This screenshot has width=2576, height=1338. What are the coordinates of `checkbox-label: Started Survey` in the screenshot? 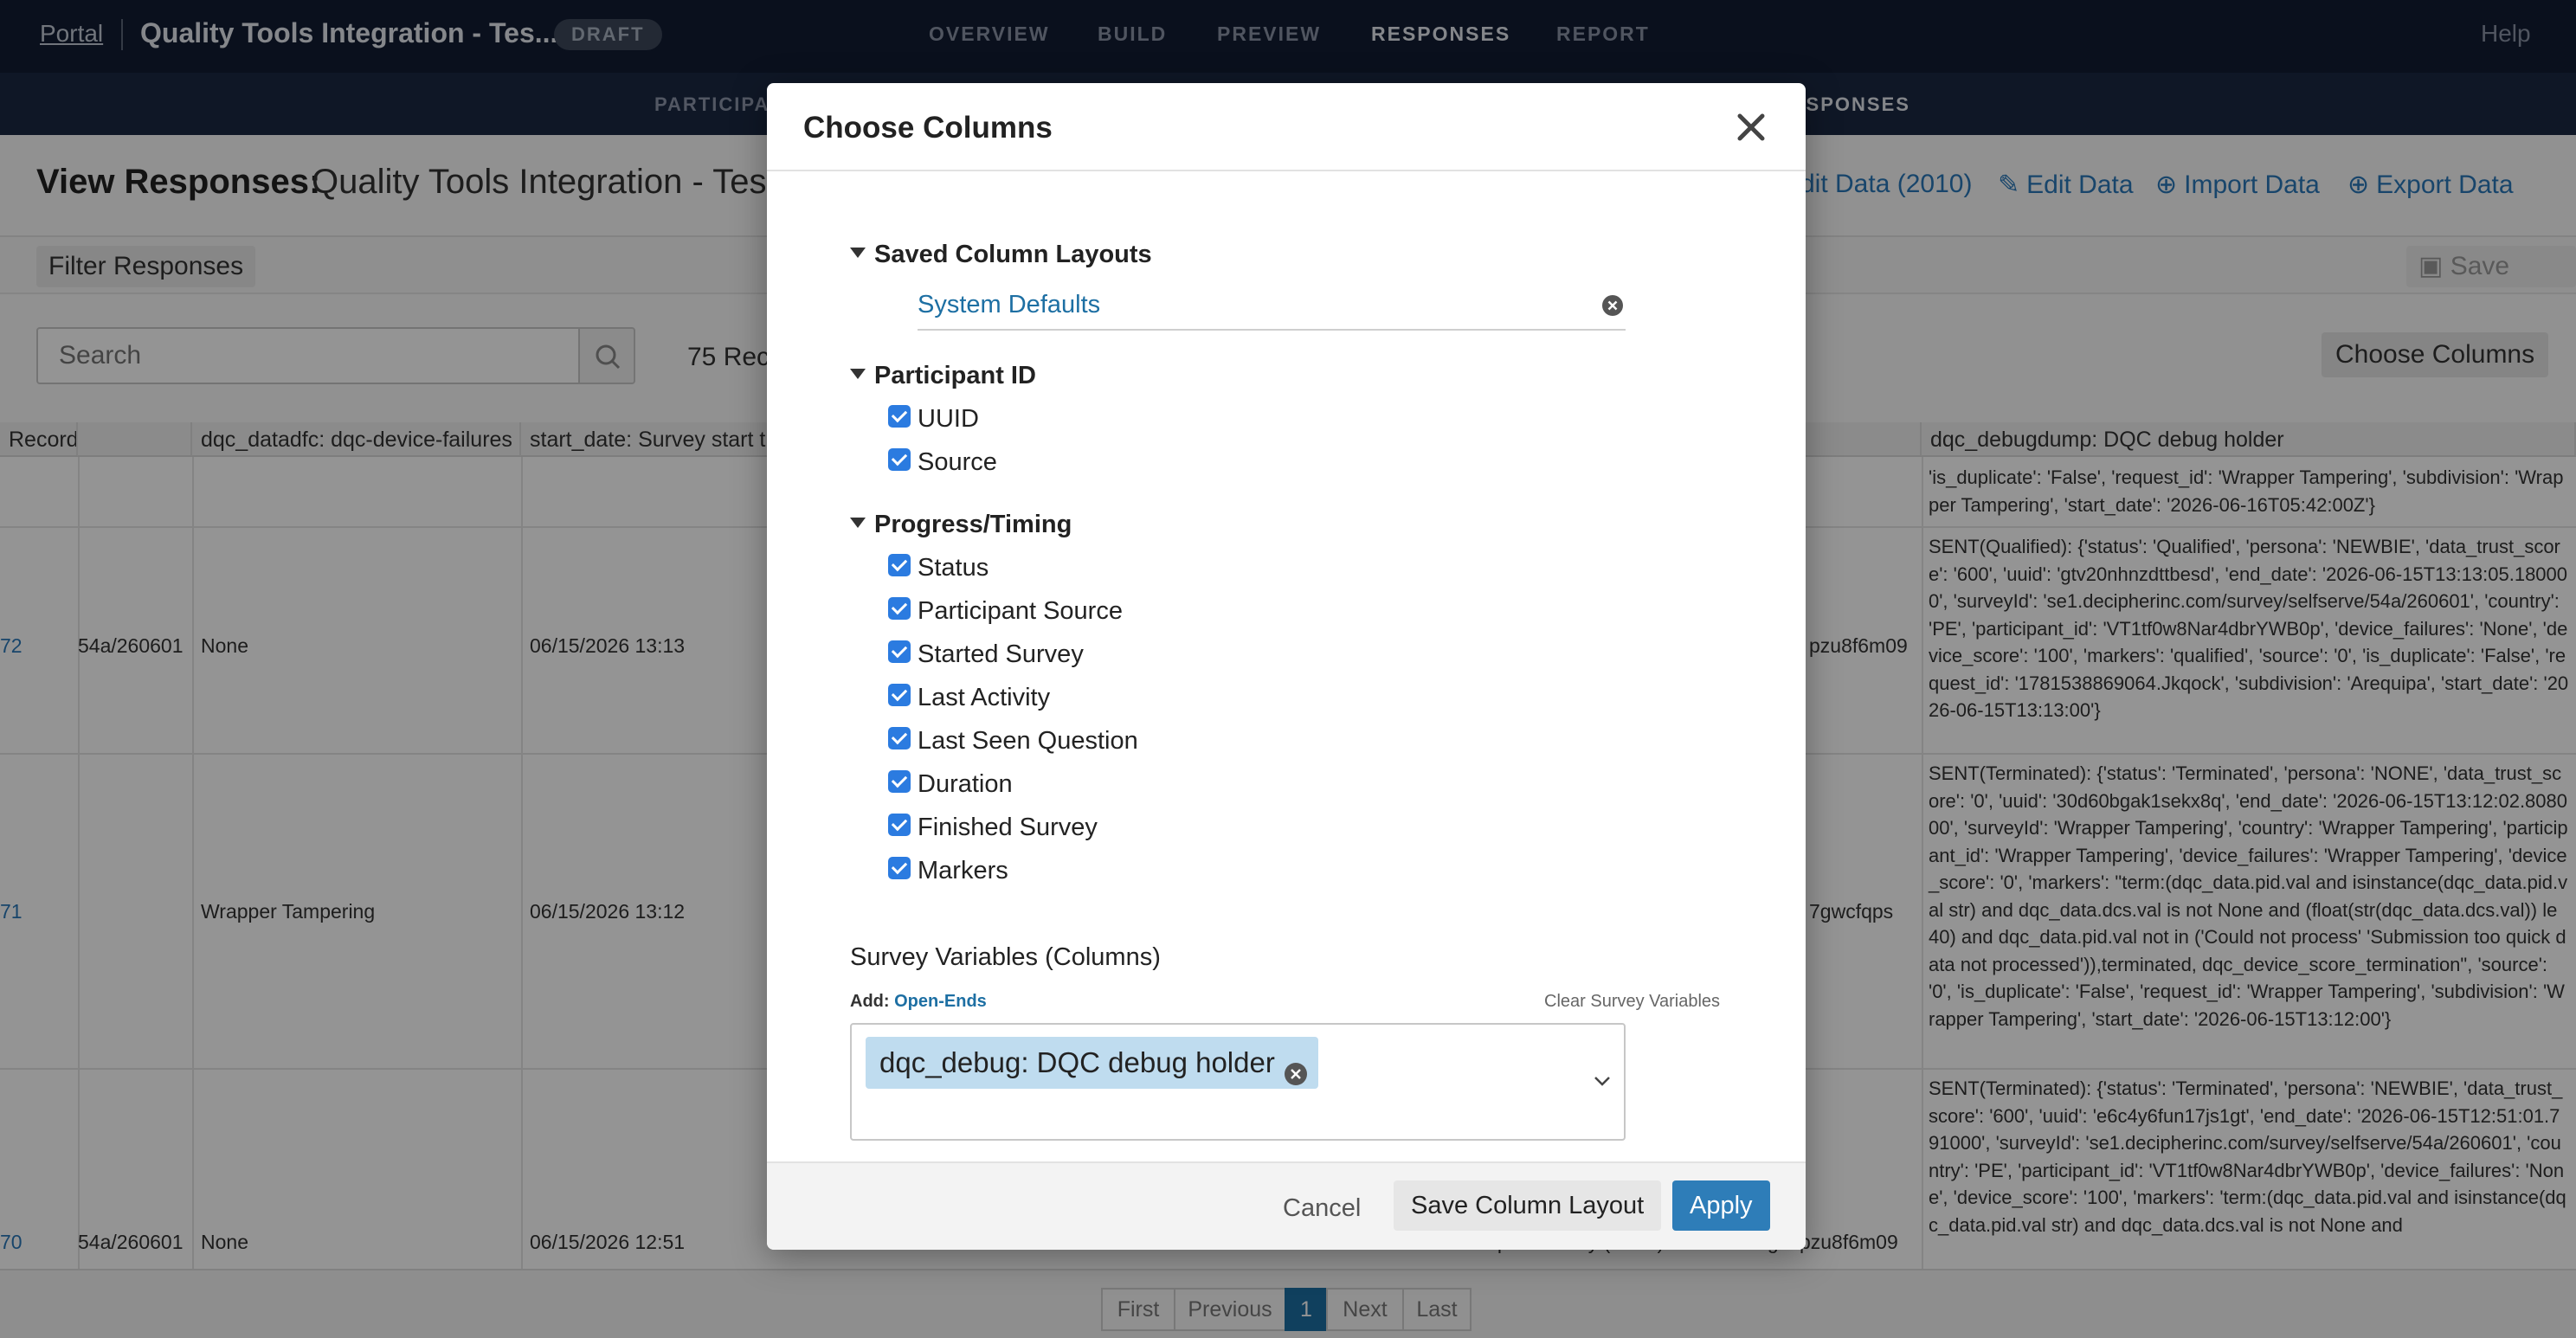 It's located at (1001, 654).